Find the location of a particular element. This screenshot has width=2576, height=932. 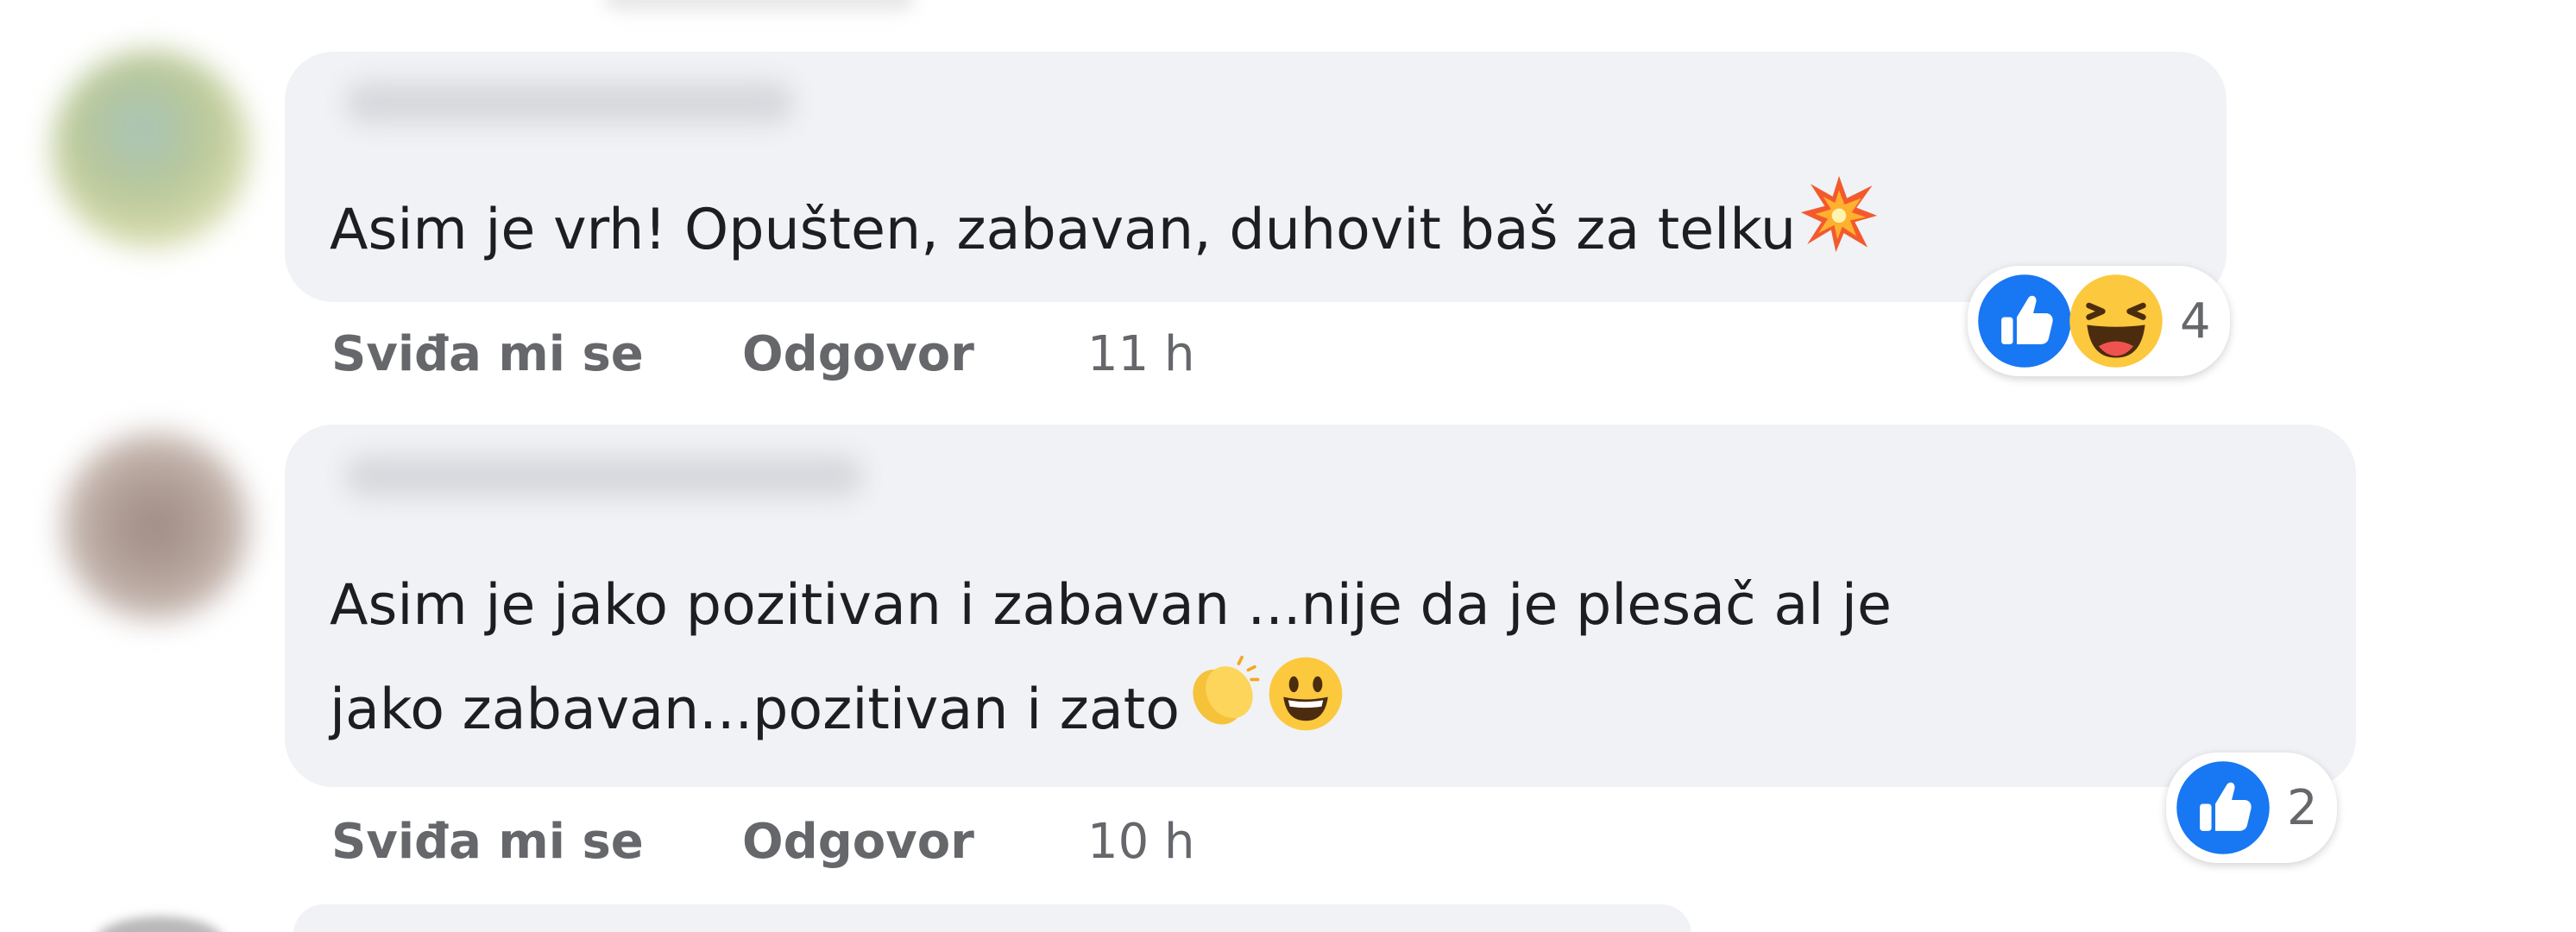

collision-icon is located at coordinates (1839, 229).